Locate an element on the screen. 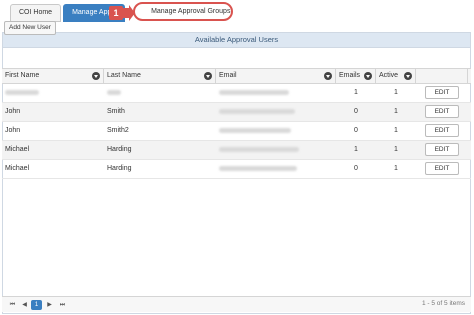  cell-last-name: Smith is located at coordinates (116, 111).